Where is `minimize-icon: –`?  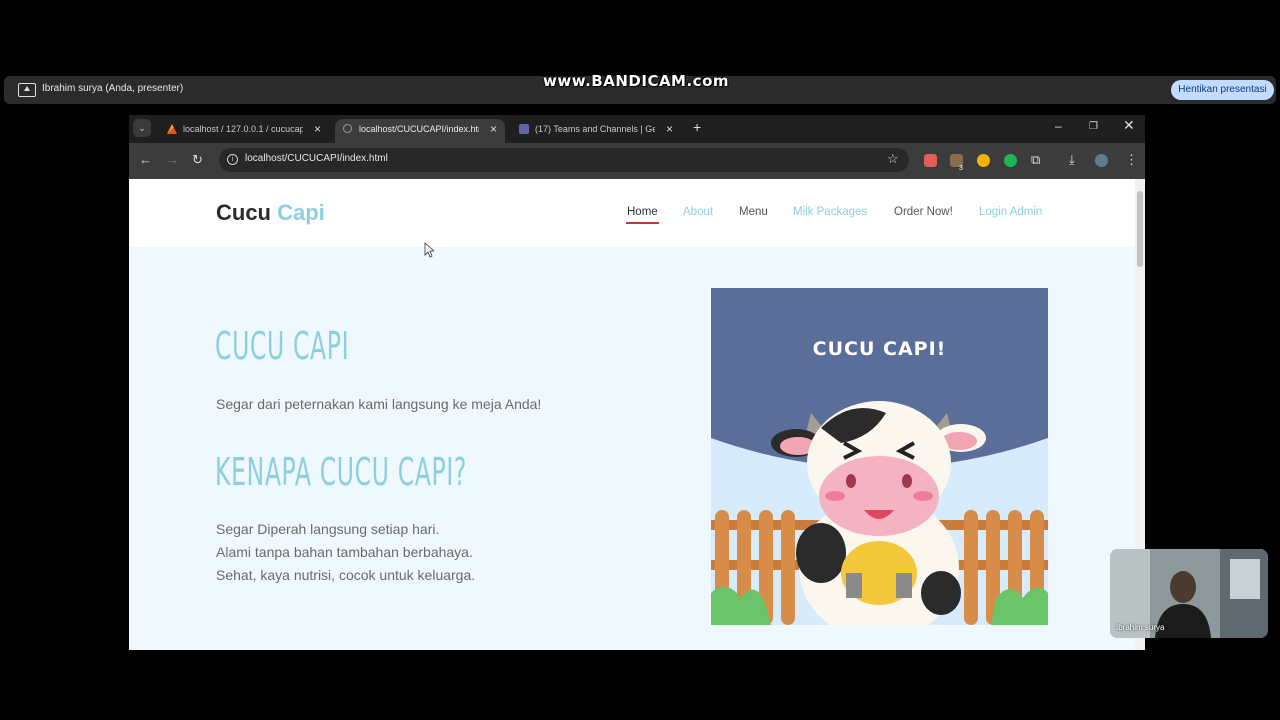
minimize-icon: – is located at coordinates (1058, 126).